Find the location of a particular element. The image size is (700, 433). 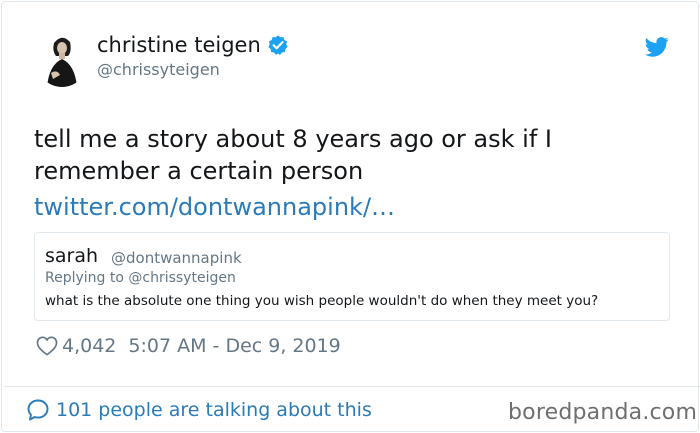

author-name-row: christine teigen is located at coordinates (193, 45).